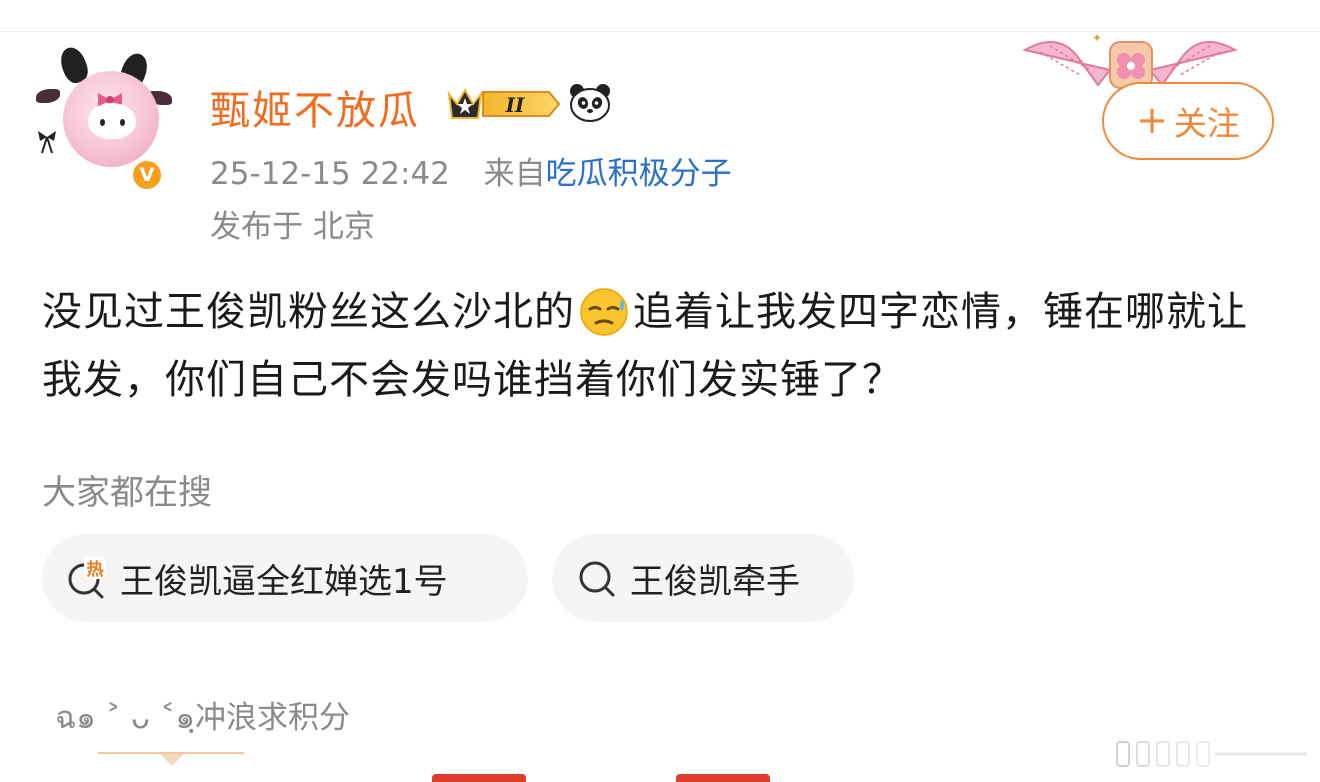 Image resolution: width=1320 pixels, height=782 pixels. I want to click on panda-icon, so click(590, 103).